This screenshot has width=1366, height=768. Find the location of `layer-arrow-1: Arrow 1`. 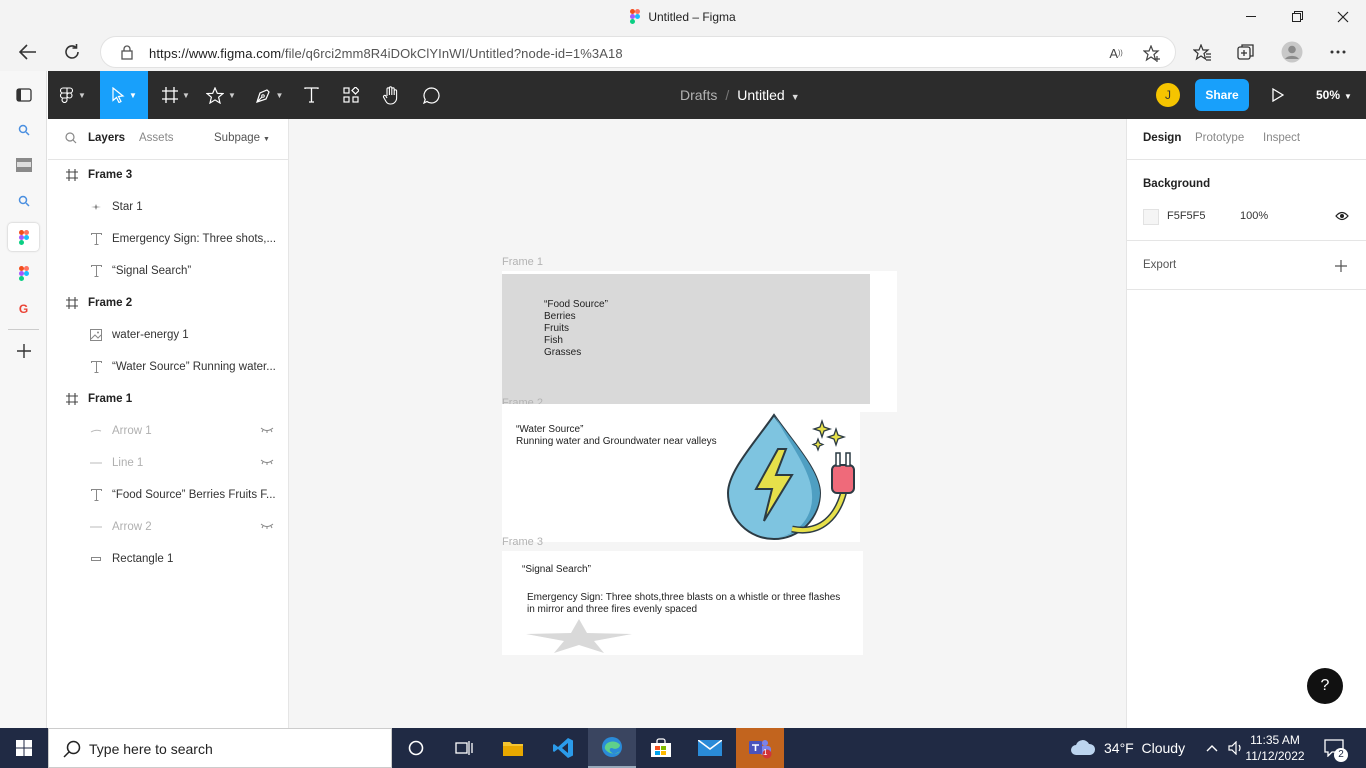

layer-arrow-1: Arrow 1 is located at coordinates (168, 431).